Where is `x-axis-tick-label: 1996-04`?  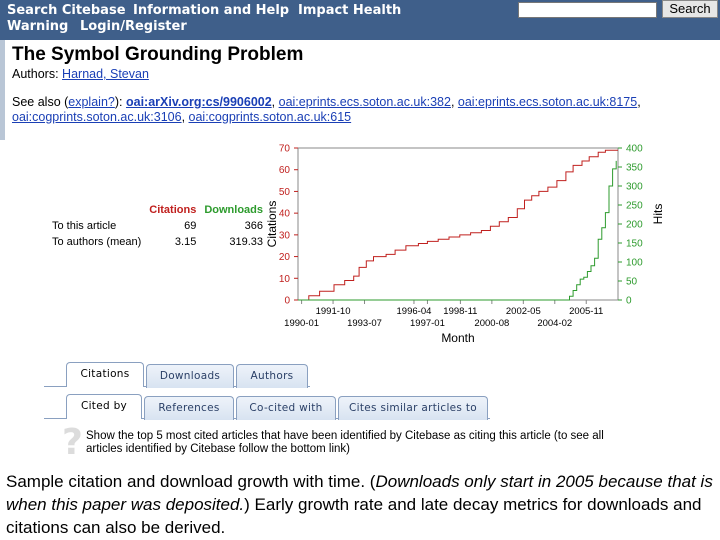
x-axis-tick-label: 1996-04 is located at coordinates (414, 311).